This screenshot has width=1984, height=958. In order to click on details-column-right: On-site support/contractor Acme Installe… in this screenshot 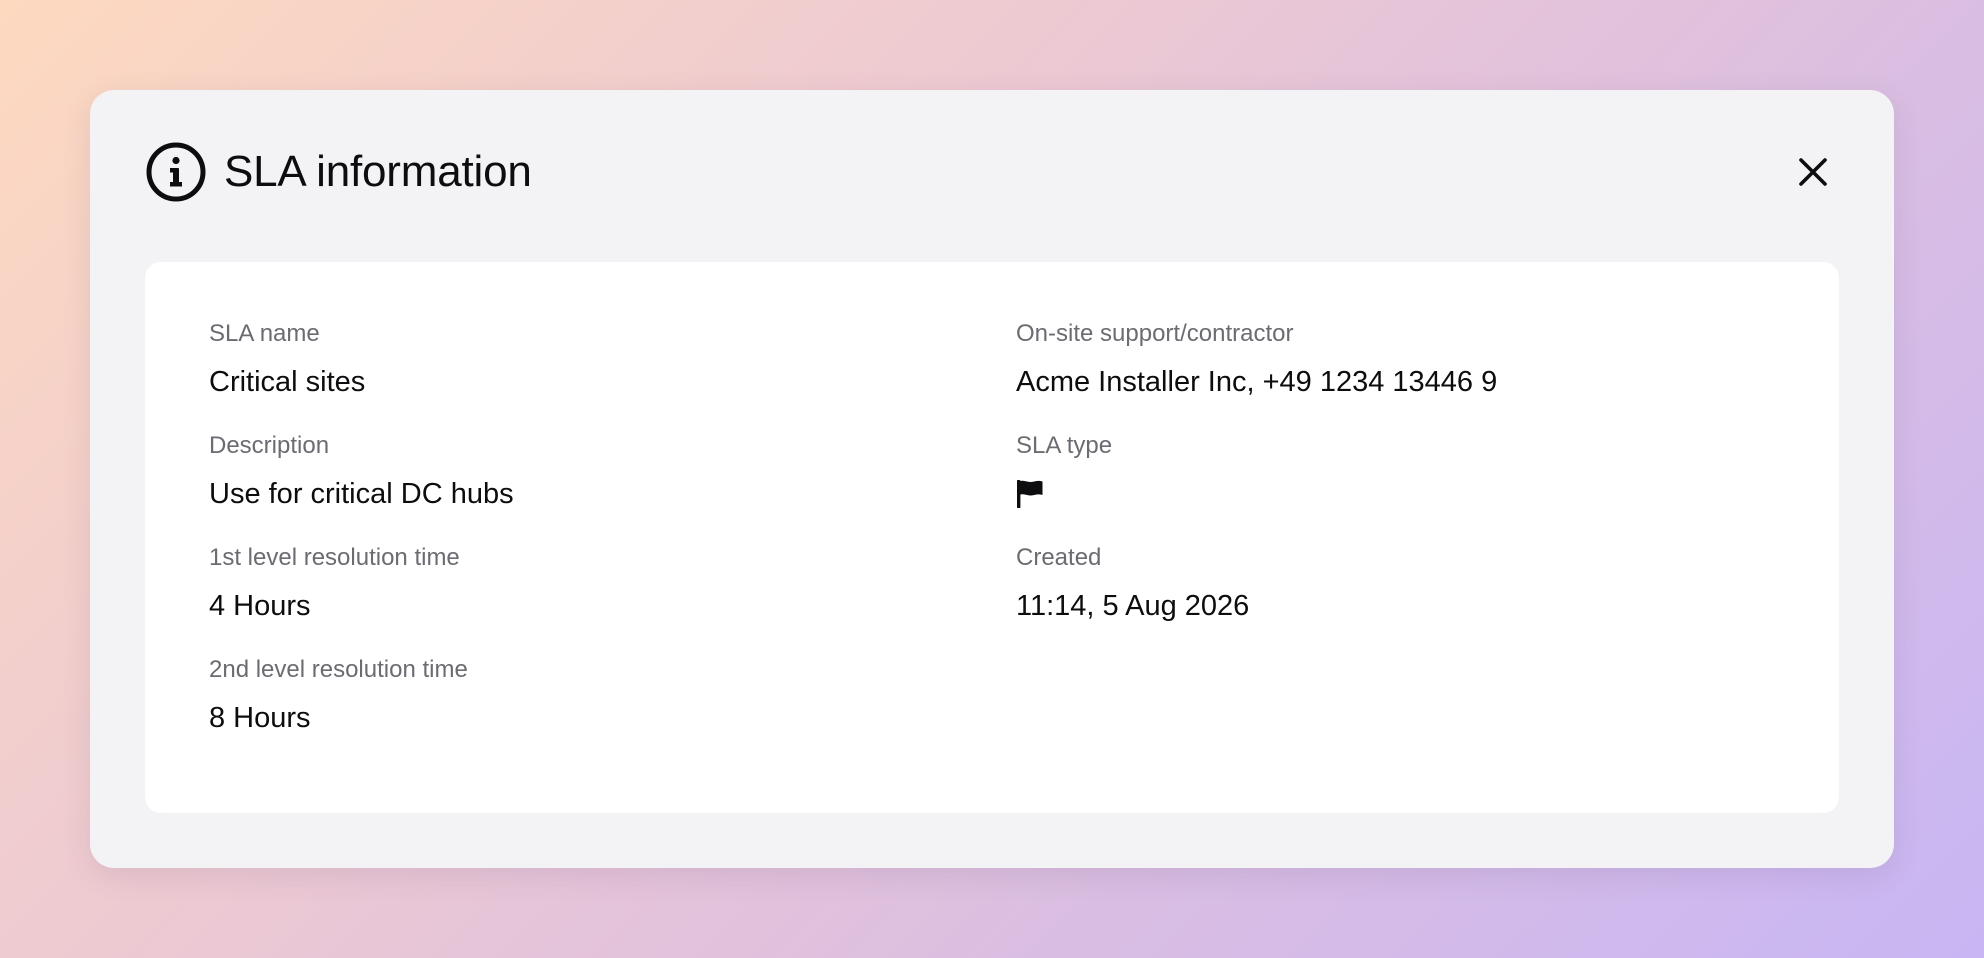, I will do `click(1396, 486)`.